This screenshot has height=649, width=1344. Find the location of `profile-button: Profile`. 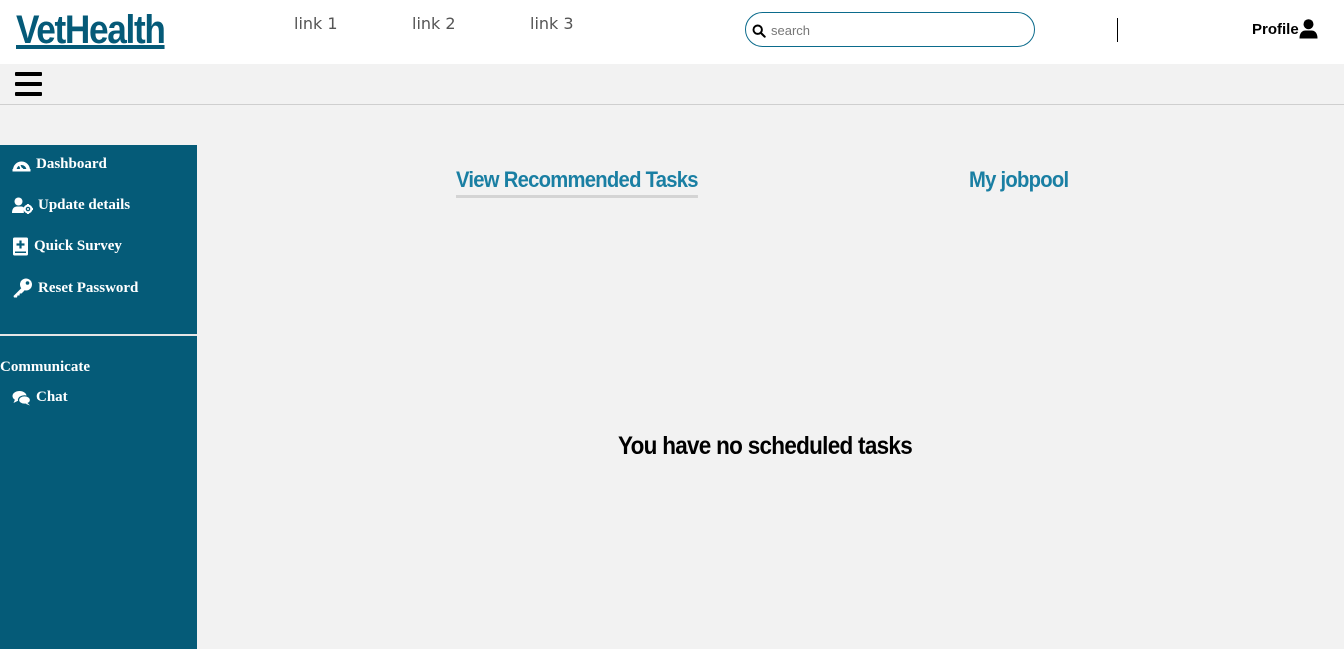

profile-button: Profile is located at coordinates (1285, 29).